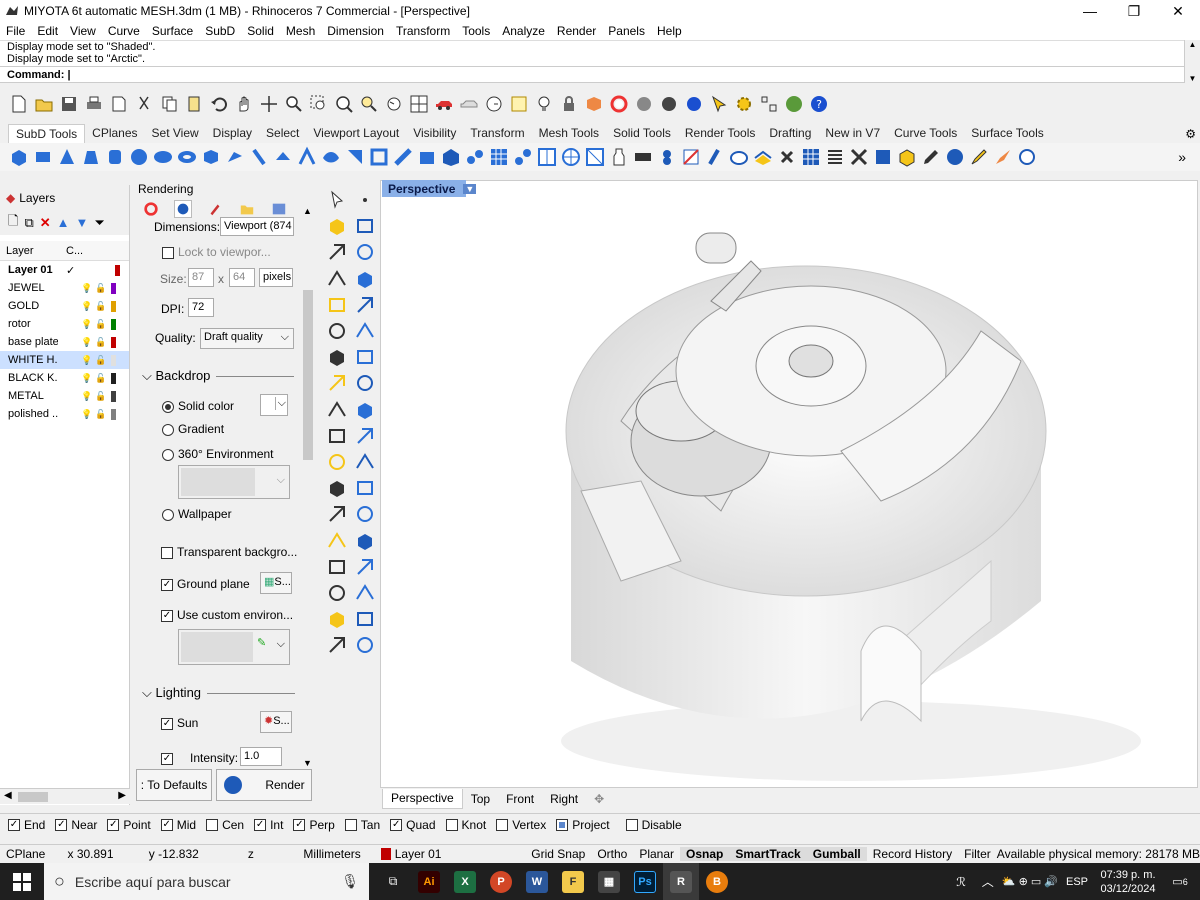 The image size is (1200, 900). Describe the element at coordinates (337, 436) in the screenshot. I see `move-icon` at that location.